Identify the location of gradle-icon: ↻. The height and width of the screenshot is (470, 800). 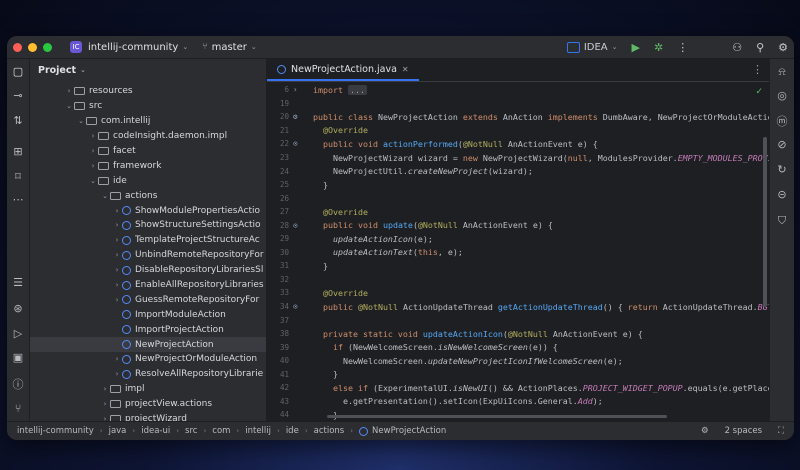
(782, 169).